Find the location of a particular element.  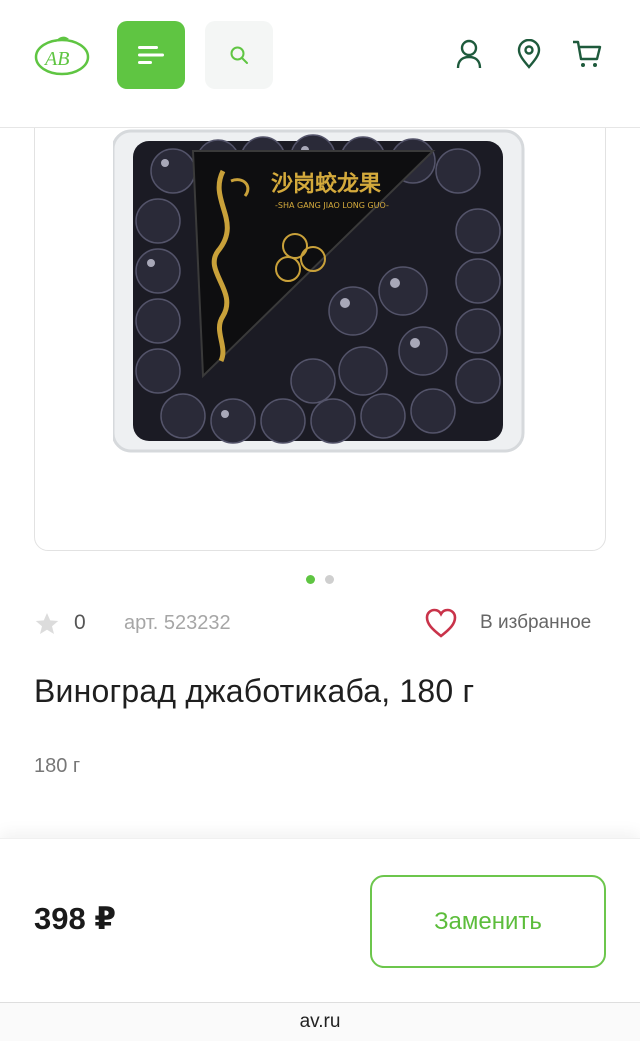

product-title: Виноград джаботикаба, 180 г is located at coordinates (254, 691).